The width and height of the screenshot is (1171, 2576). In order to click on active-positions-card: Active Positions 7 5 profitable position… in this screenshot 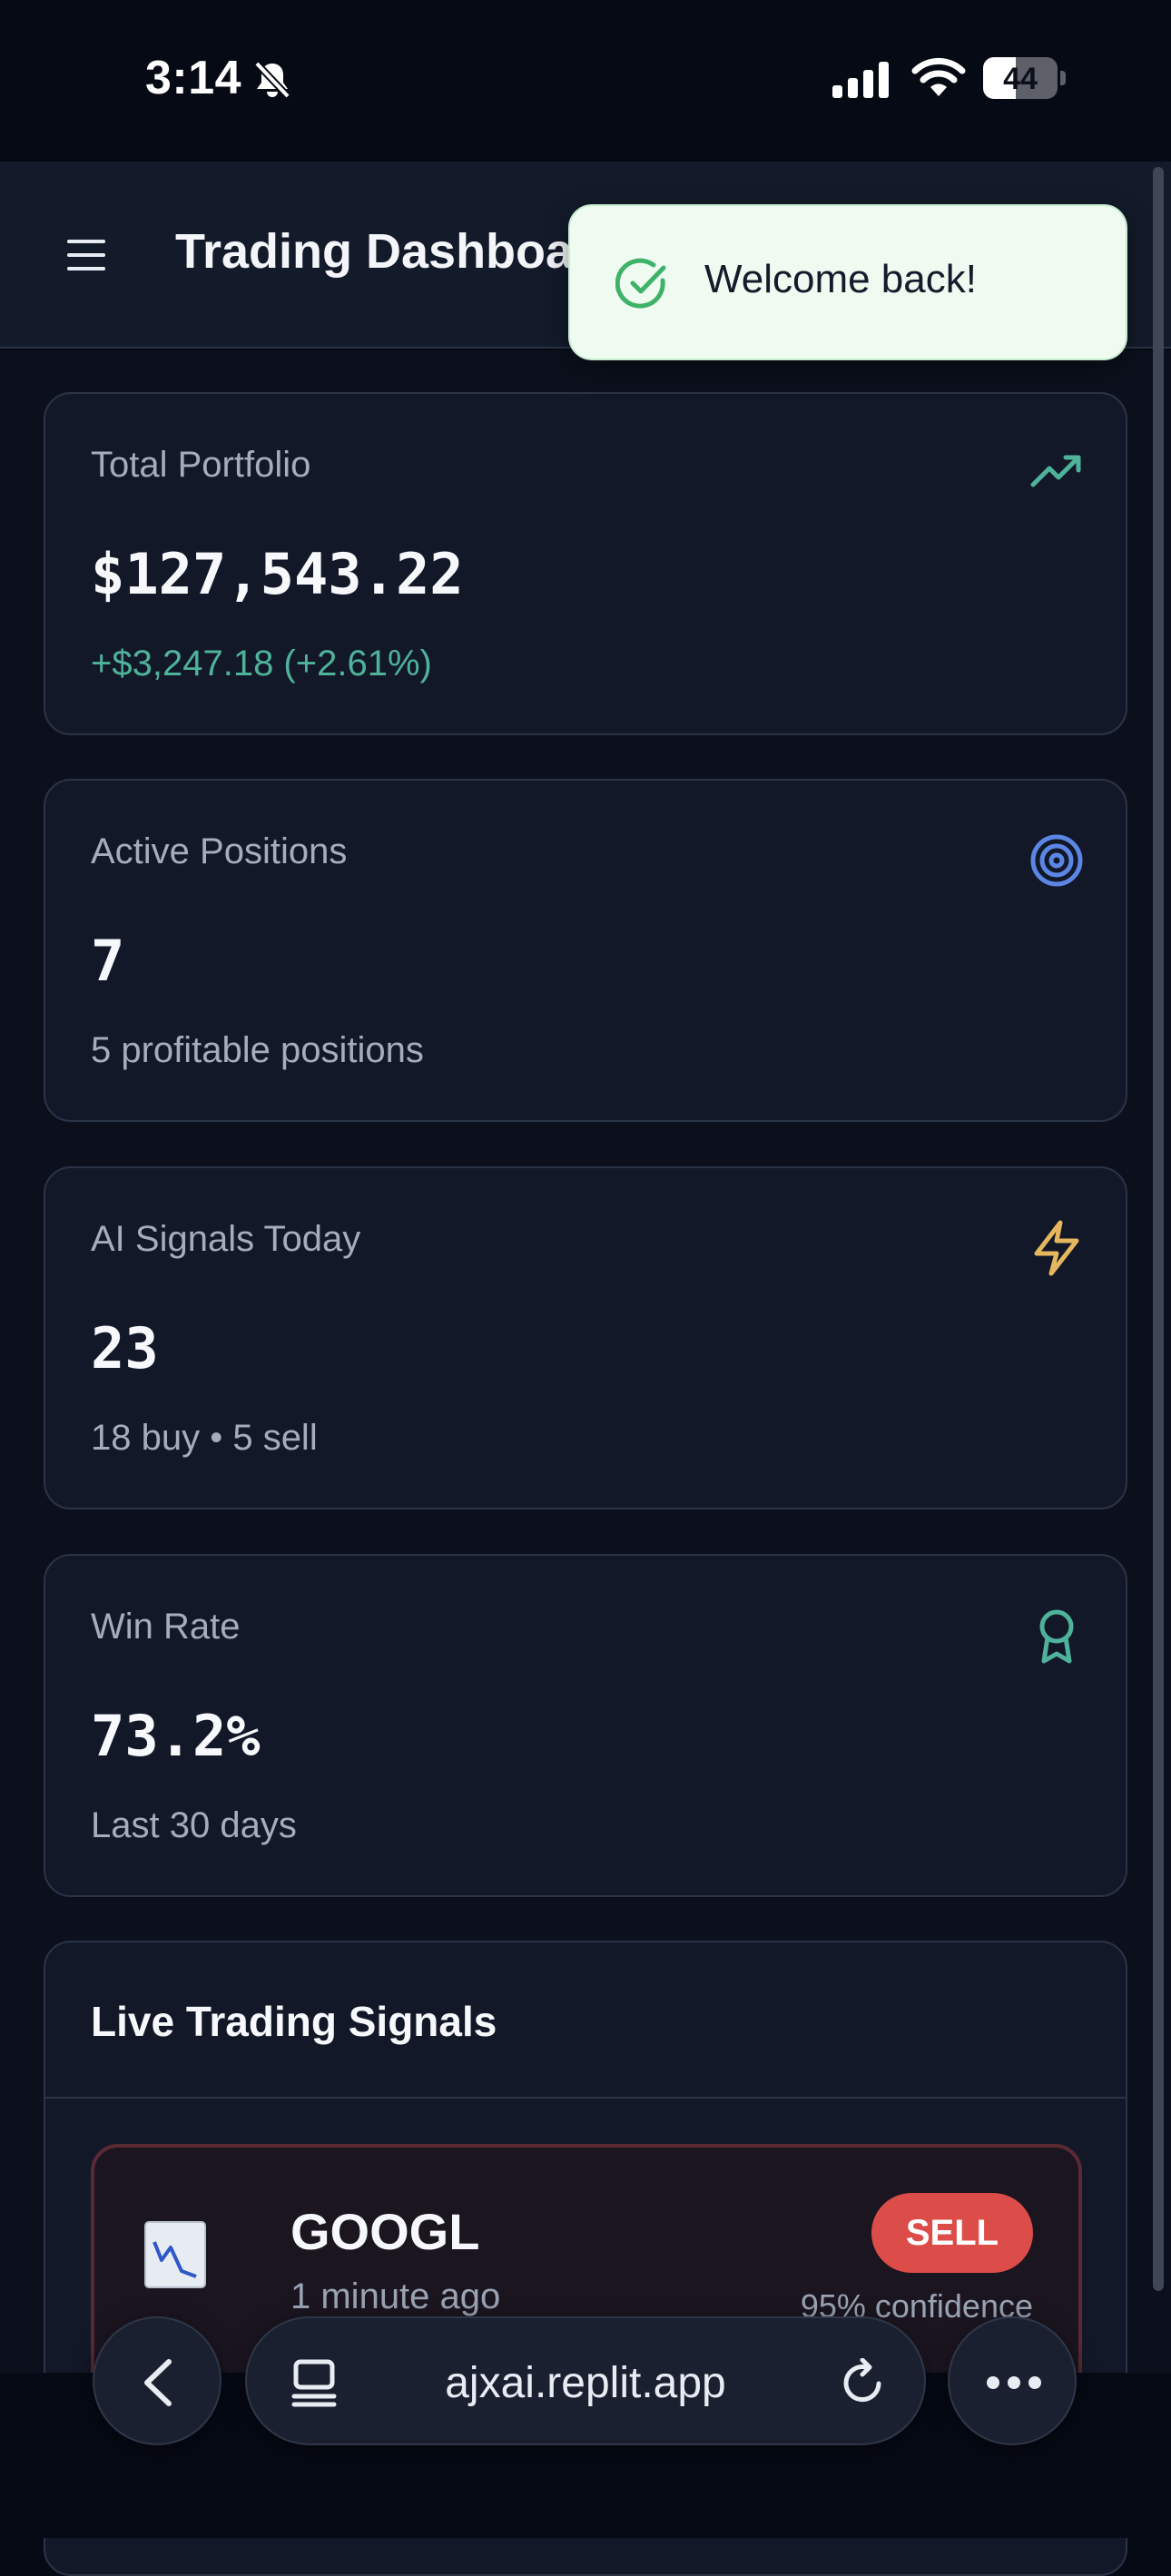, I will do `click(586, 951)`.